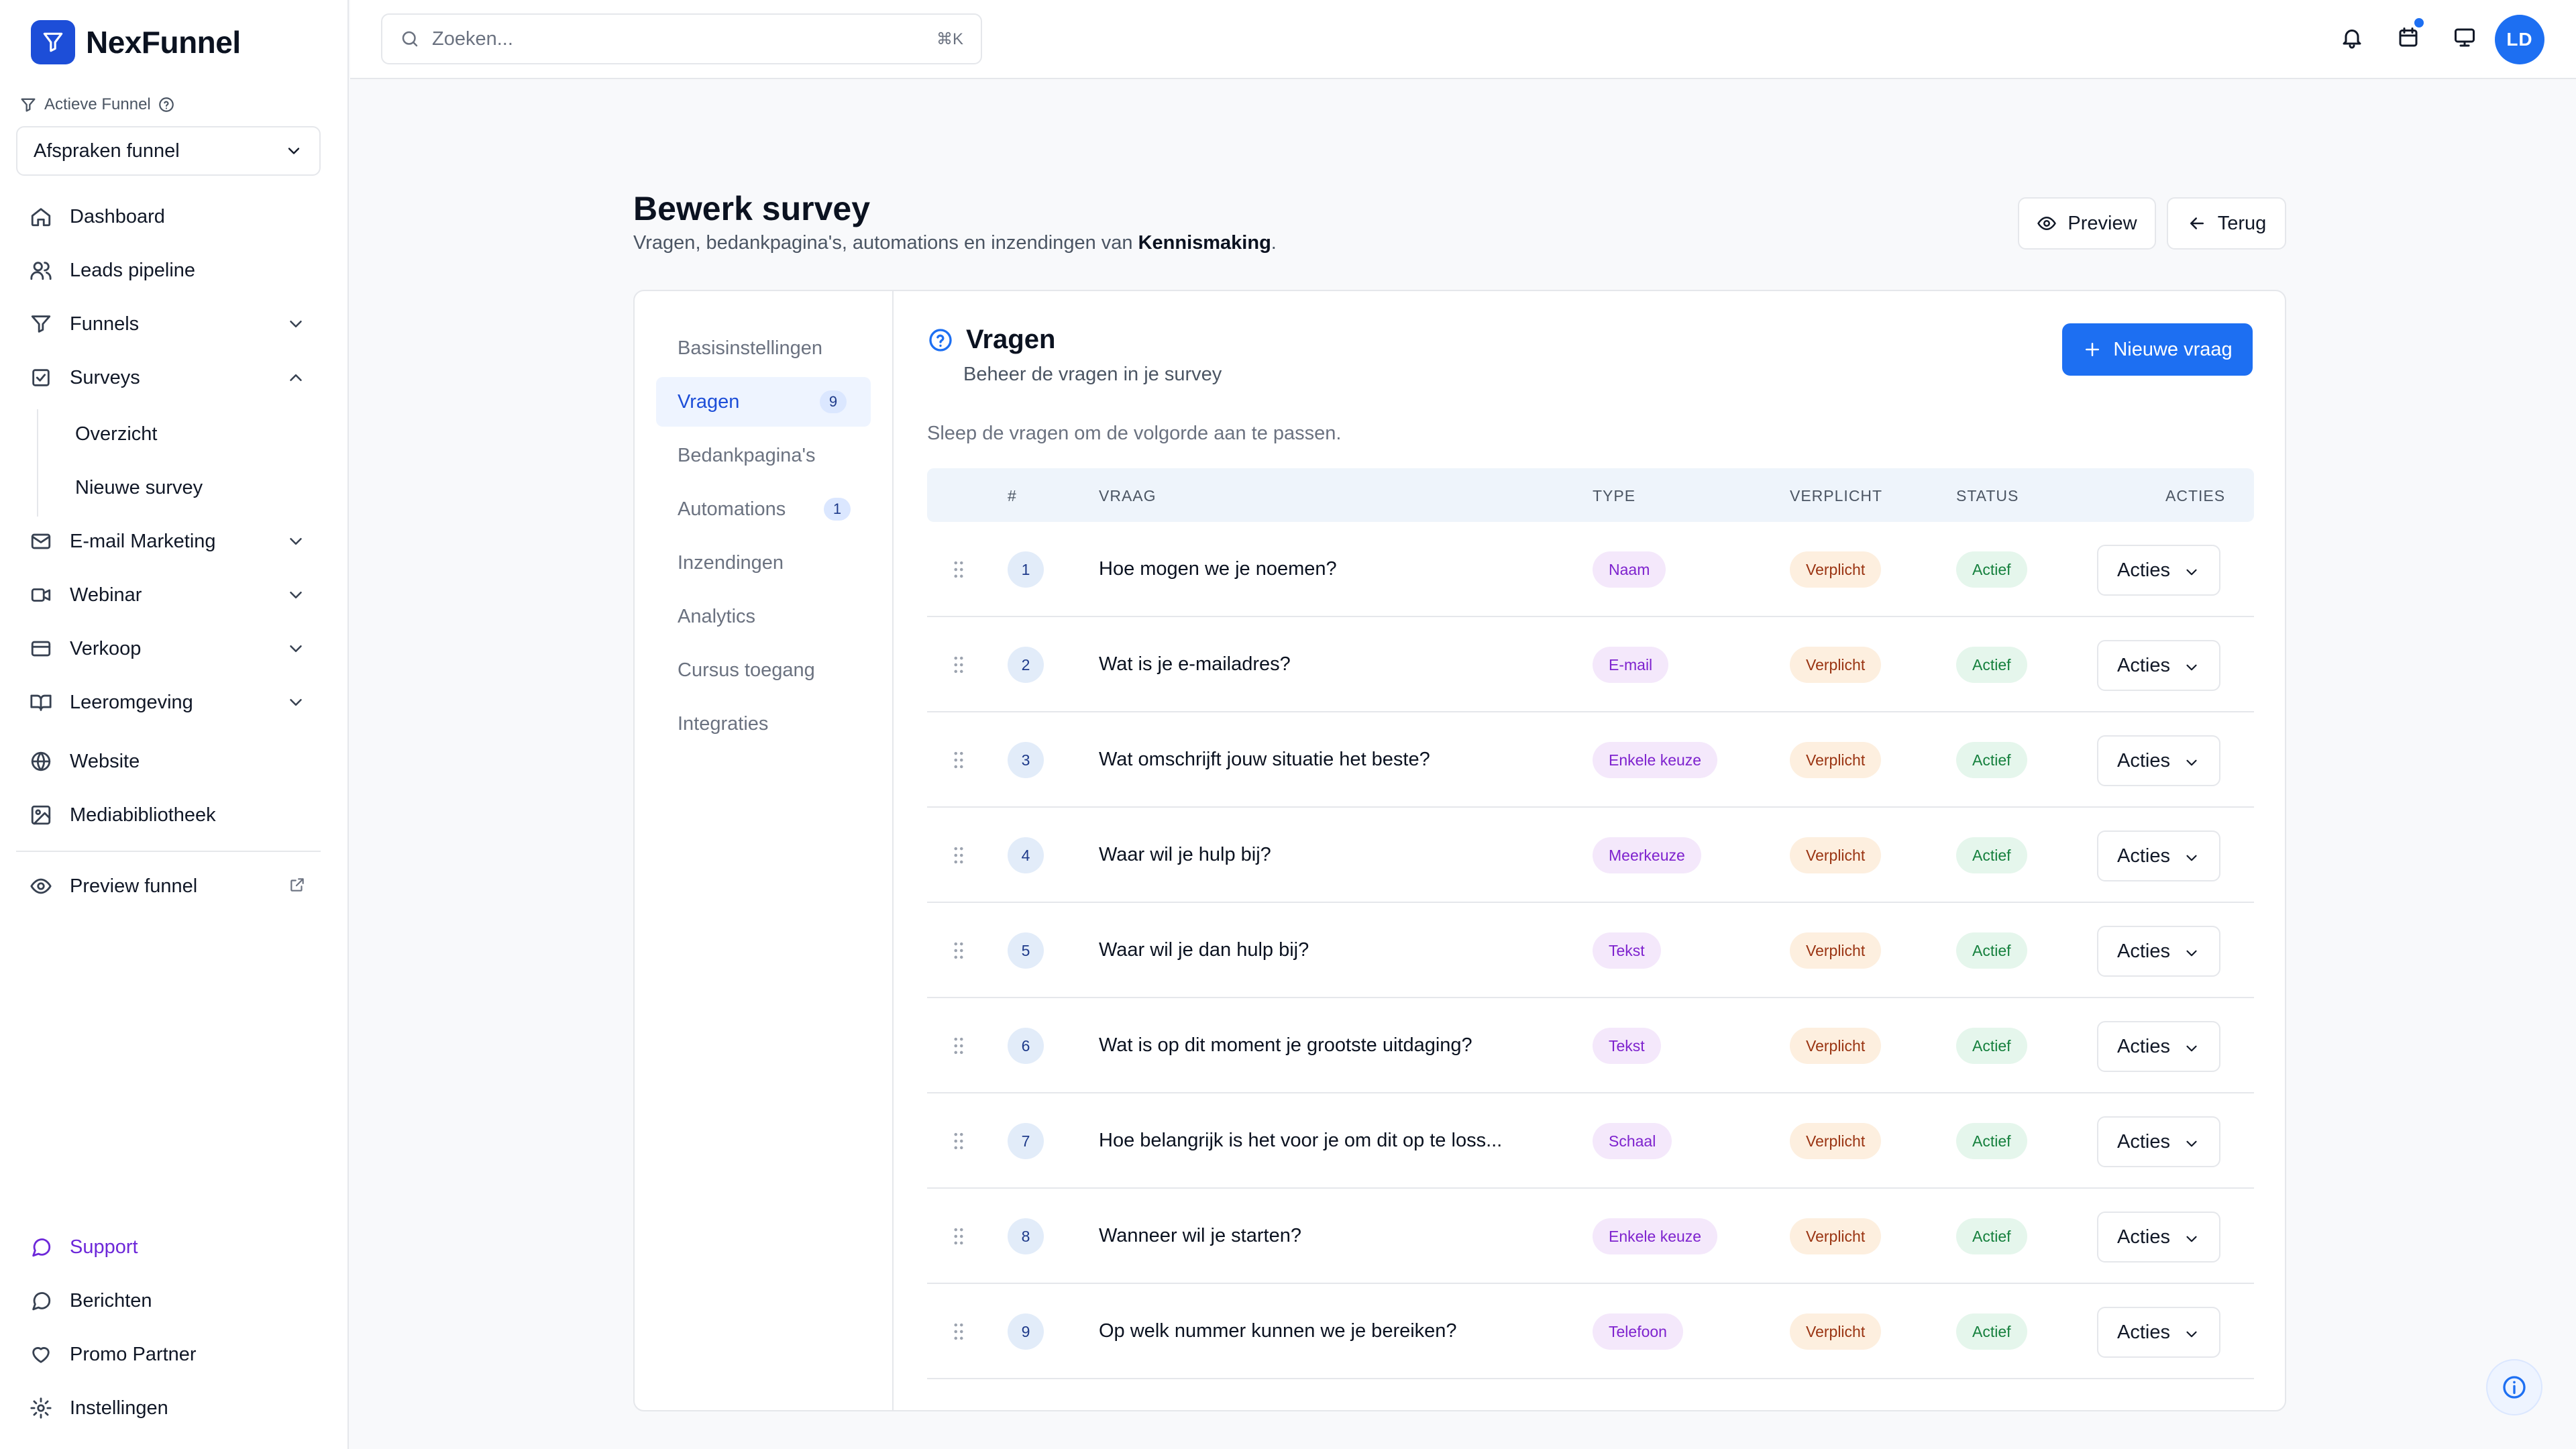 The image size is (2576, 1449). What do you see at coordinates (763, 616) in the screenshot?
I see `tab-analytics: Analytics` at bounding box center [763, 616].